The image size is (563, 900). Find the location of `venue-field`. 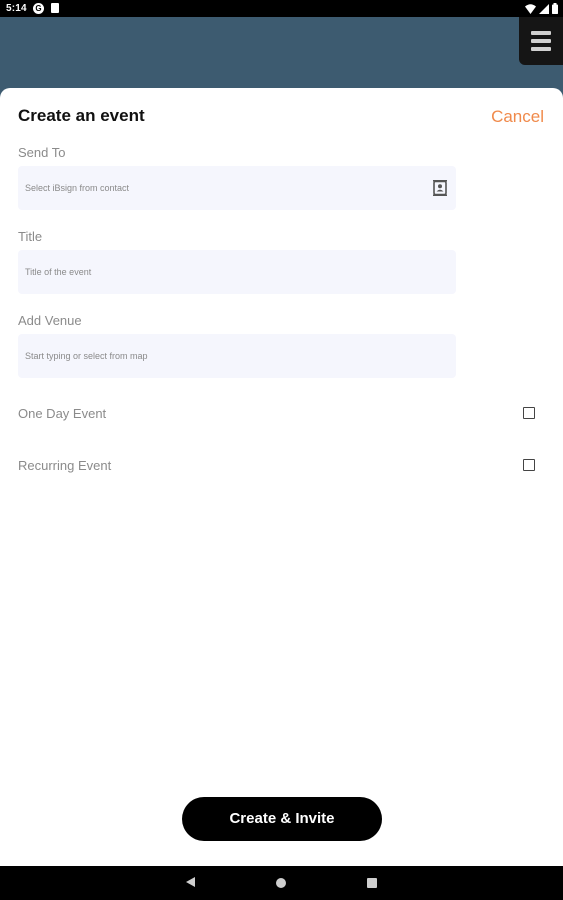

venue-field is located at coordinates (237, 356).